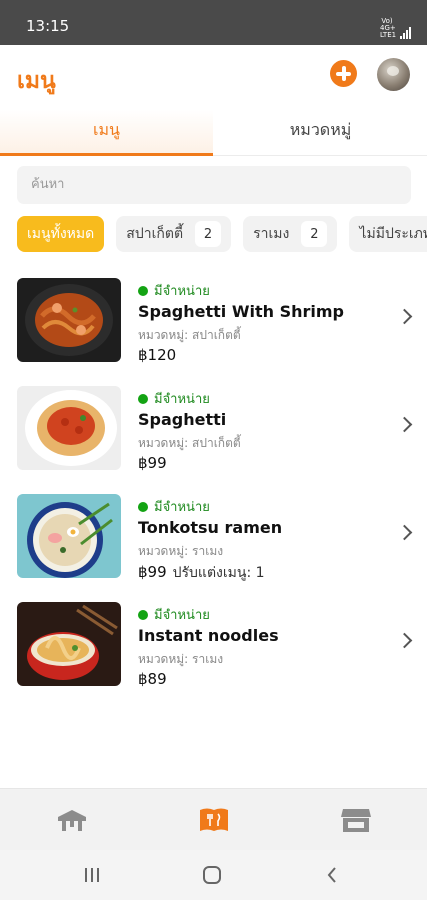 This screenshot has height=900, width=427. Describe the element at coordinates (155, 234) in the screenshot. I see `filter-chip-label: สปาเก็ตตี้` at that location.